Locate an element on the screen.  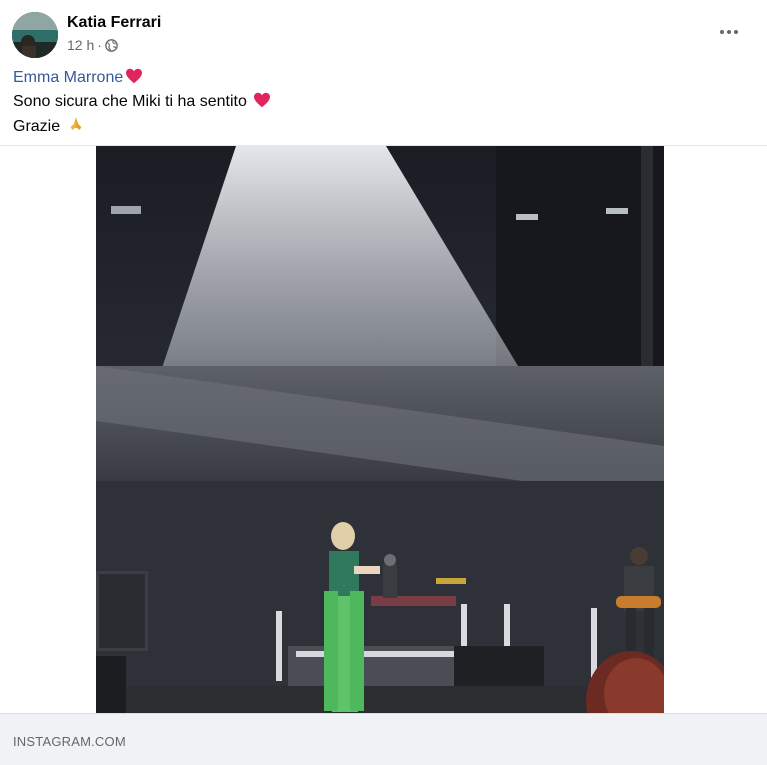
text-line-2: Sono sicura che Miki ti ha sentito is located at coordinates (142, 103).